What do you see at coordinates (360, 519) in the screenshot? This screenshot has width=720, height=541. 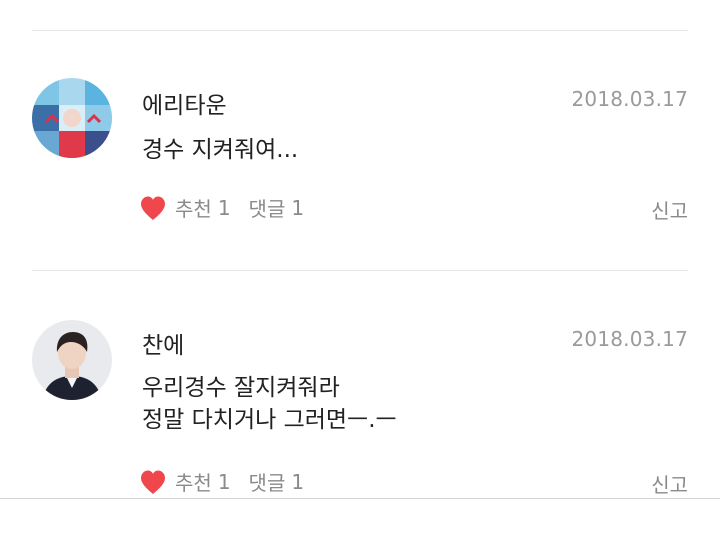 I see `bottom-bar` at bounding box center [360, 519].